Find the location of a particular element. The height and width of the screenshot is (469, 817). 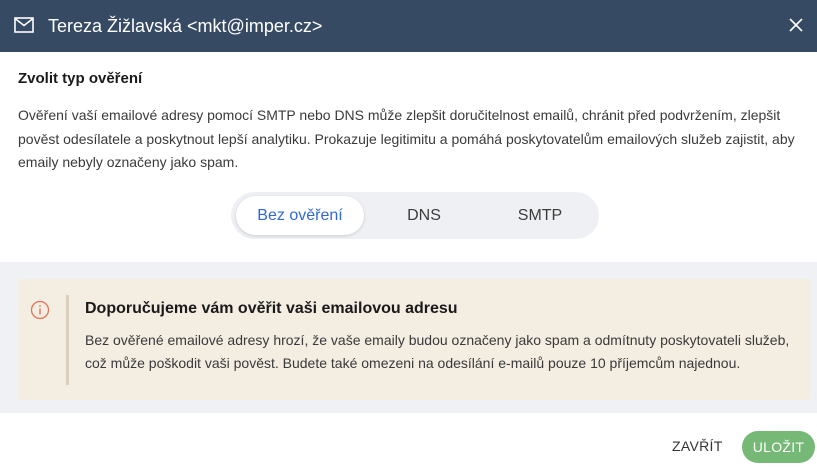

option-dns: DNS is located at coordinates (424, 215).